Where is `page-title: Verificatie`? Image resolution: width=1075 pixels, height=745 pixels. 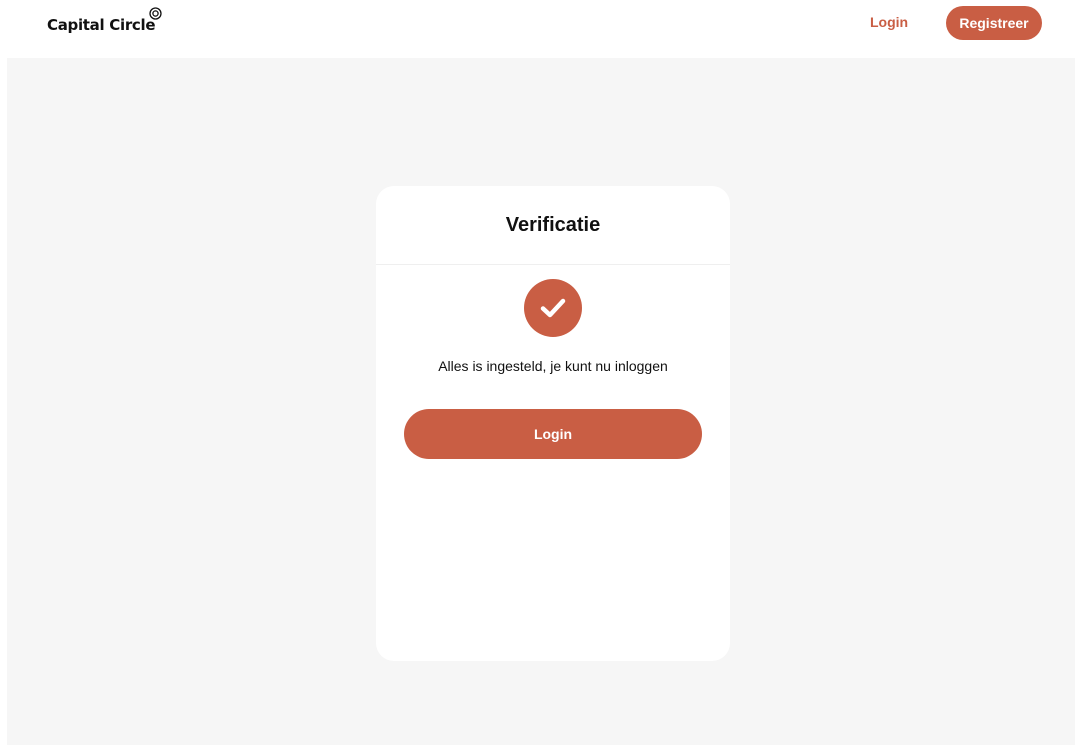
page-title: Verificatie is located at coordinates (553, 224).